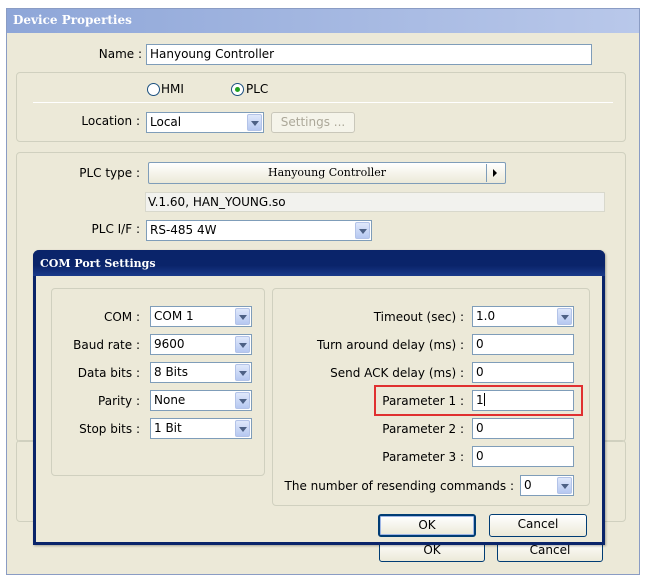  I want to click on radio-plc-label: PLC, so click(257, 89).